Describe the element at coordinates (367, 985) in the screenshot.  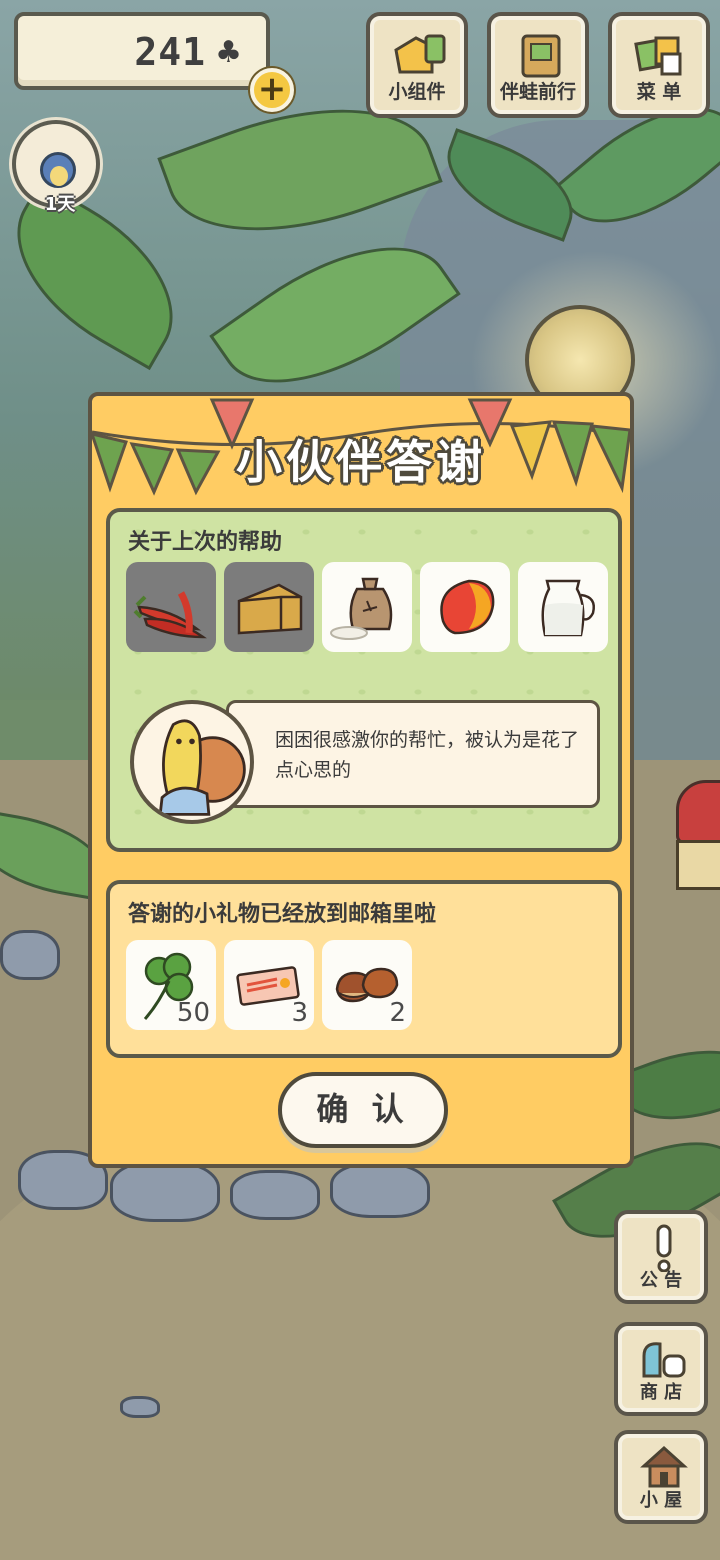
I see `gift-slot: 2` at that location.